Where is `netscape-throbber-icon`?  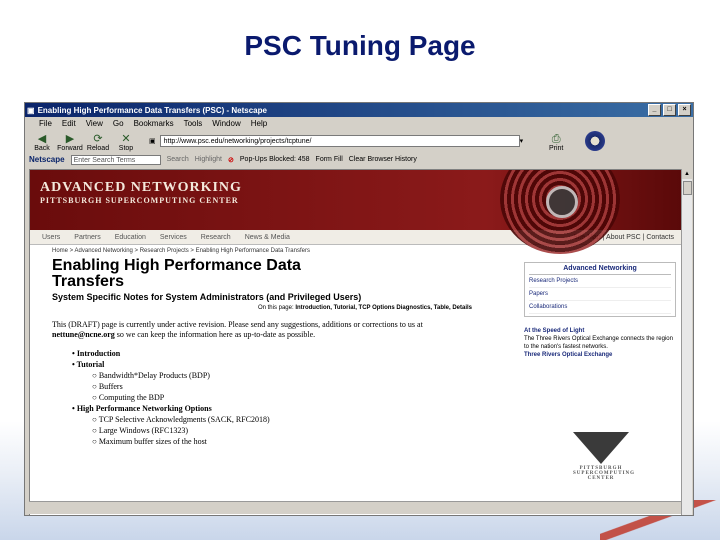 netscape-throbber-icon is located at coordinates (595, 141).